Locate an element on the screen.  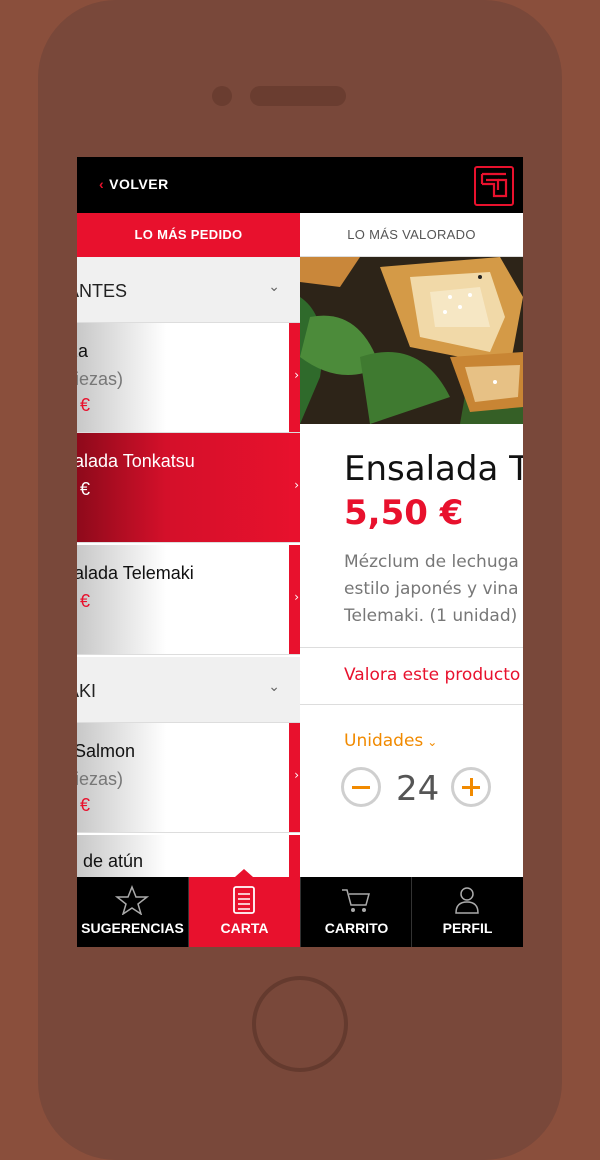
home-button is located at coordinates (300, 1024).